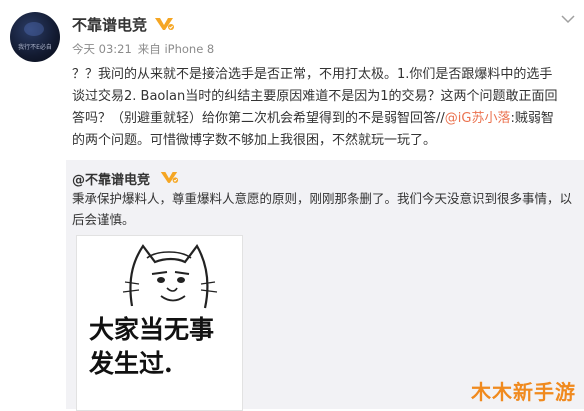  I want to click on avatar-text: 我行不E必自, so click(35, 47).